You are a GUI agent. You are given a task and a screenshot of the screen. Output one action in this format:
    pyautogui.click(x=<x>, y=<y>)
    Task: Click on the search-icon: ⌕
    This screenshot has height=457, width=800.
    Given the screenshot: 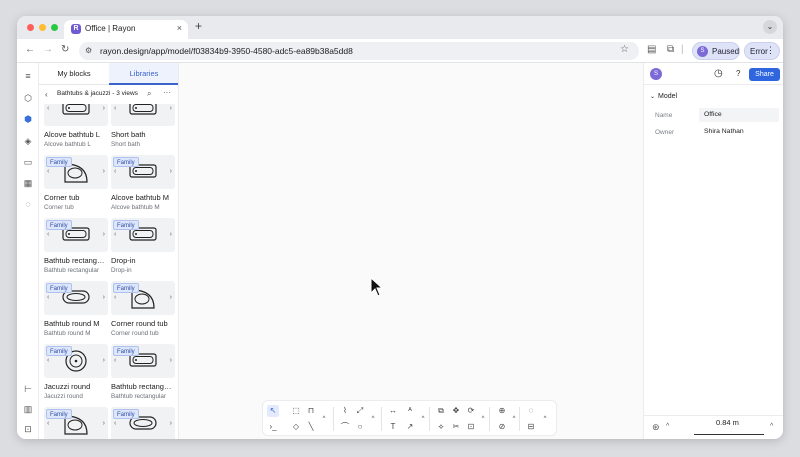 What is the action you would take?
    pyautogui.click(x=149, y=94)
    